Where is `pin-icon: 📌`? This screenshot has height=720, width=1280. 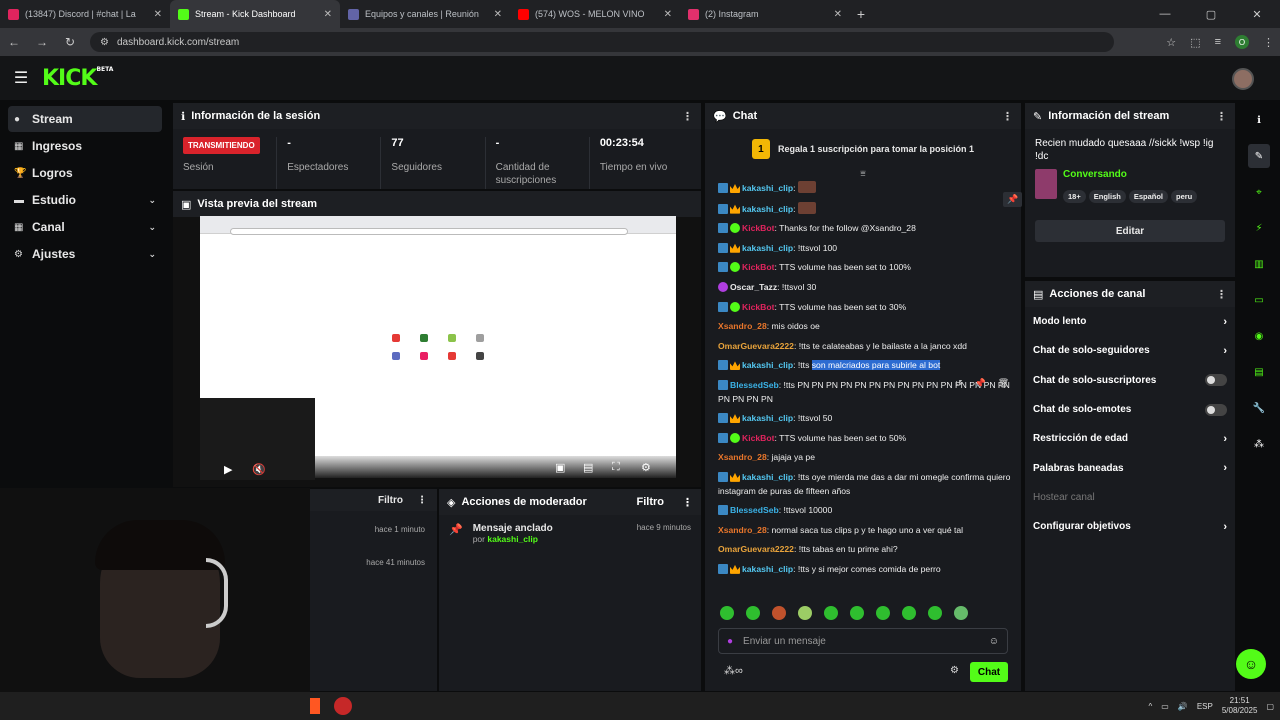 pin-icon: 📌 is located at coordinates (980, 383).